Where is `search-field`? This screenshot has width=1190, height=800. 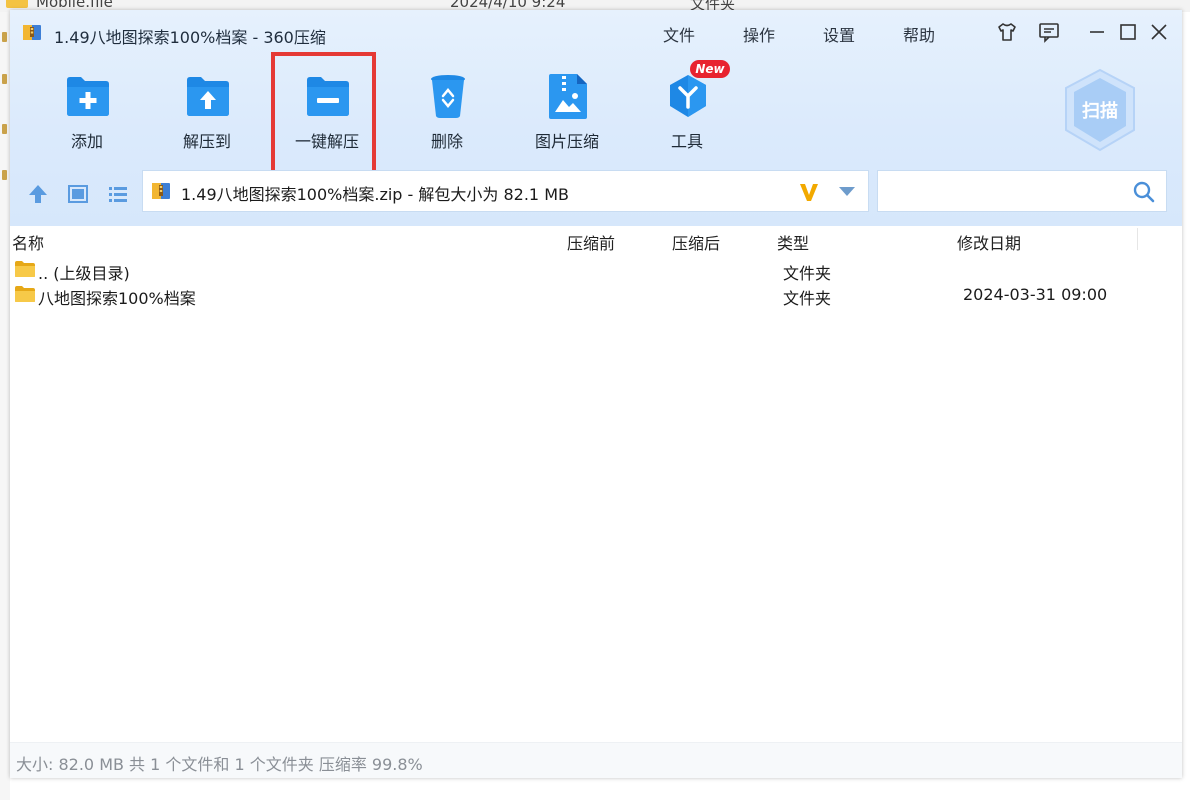 search-field is located at coordinates (1022, 191).